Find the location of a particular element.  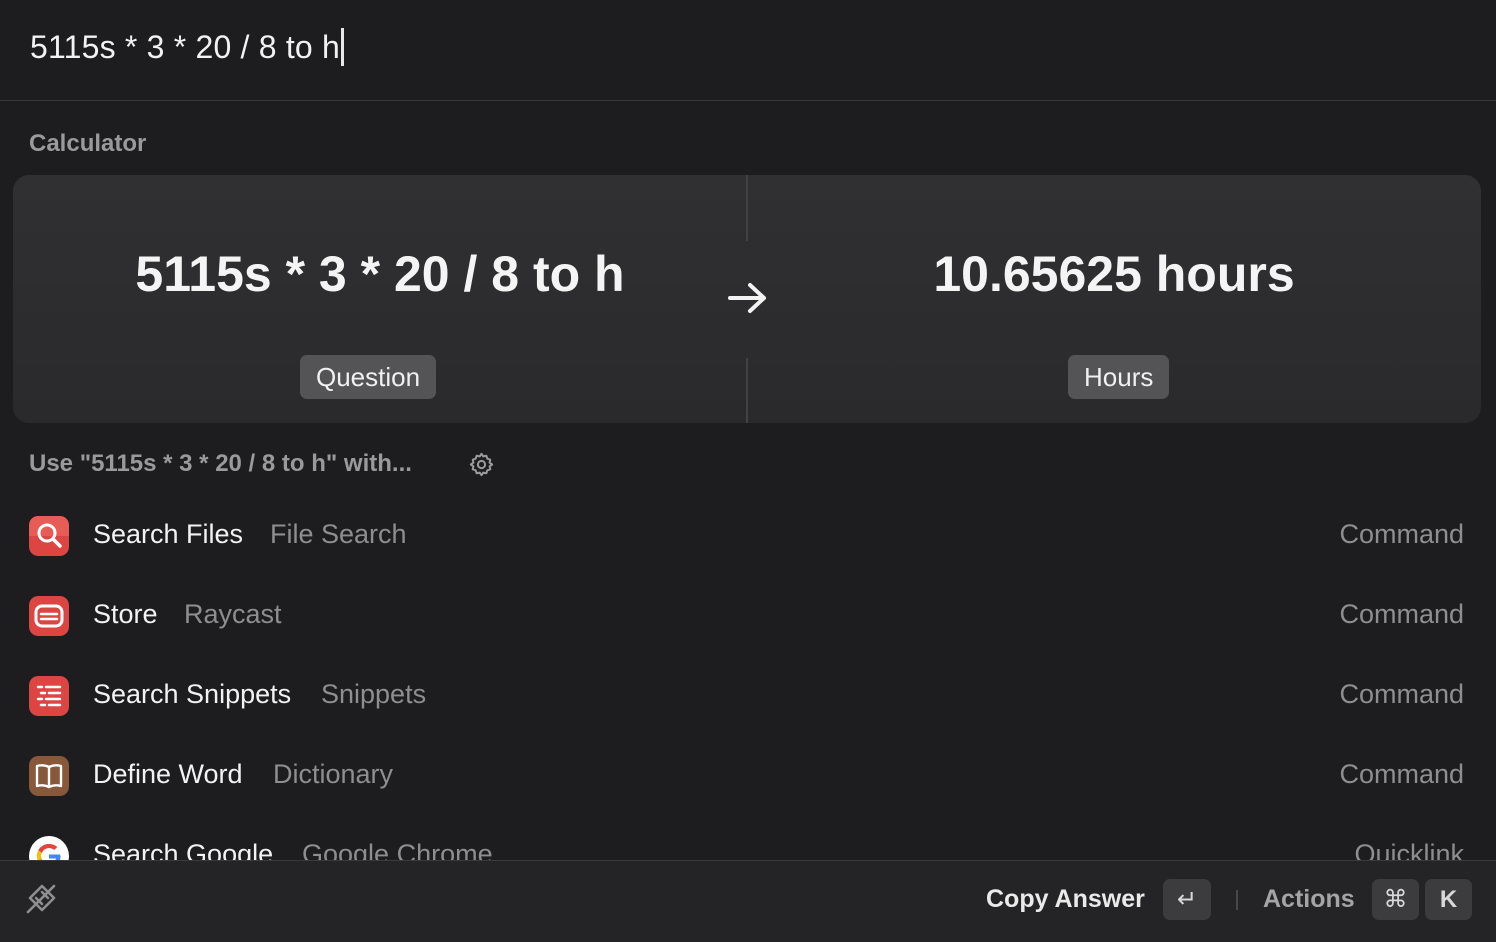

list-item-subtitle: Dictionary is located at coordinates (333, 774).